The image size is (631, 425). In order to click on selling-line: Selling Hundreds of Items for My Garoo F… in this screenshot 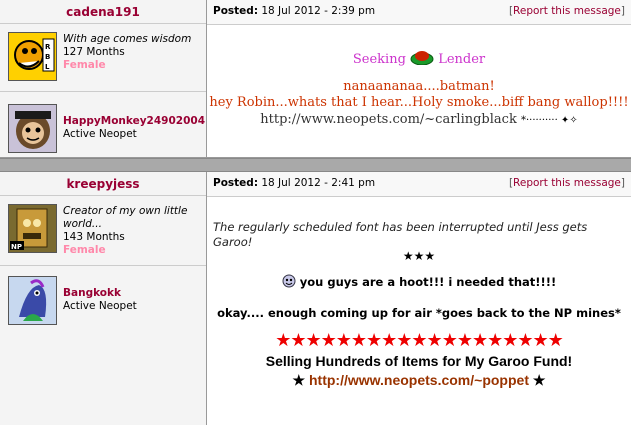, I will do `click(419, 361)`.